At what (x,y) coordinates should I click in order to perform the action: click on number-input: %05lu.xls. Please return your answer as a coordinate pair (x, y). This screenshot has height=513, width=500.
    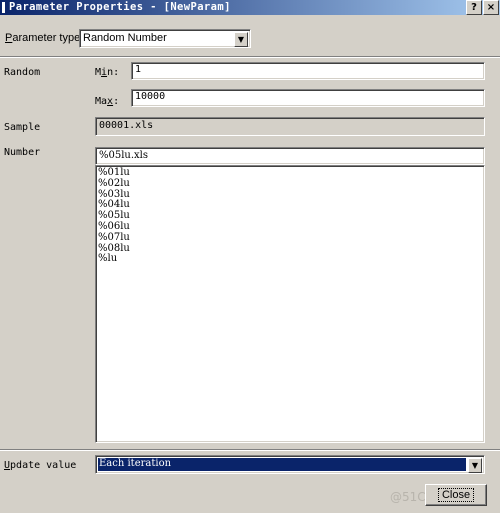
    Looking at the image, I should click on (290, 156).